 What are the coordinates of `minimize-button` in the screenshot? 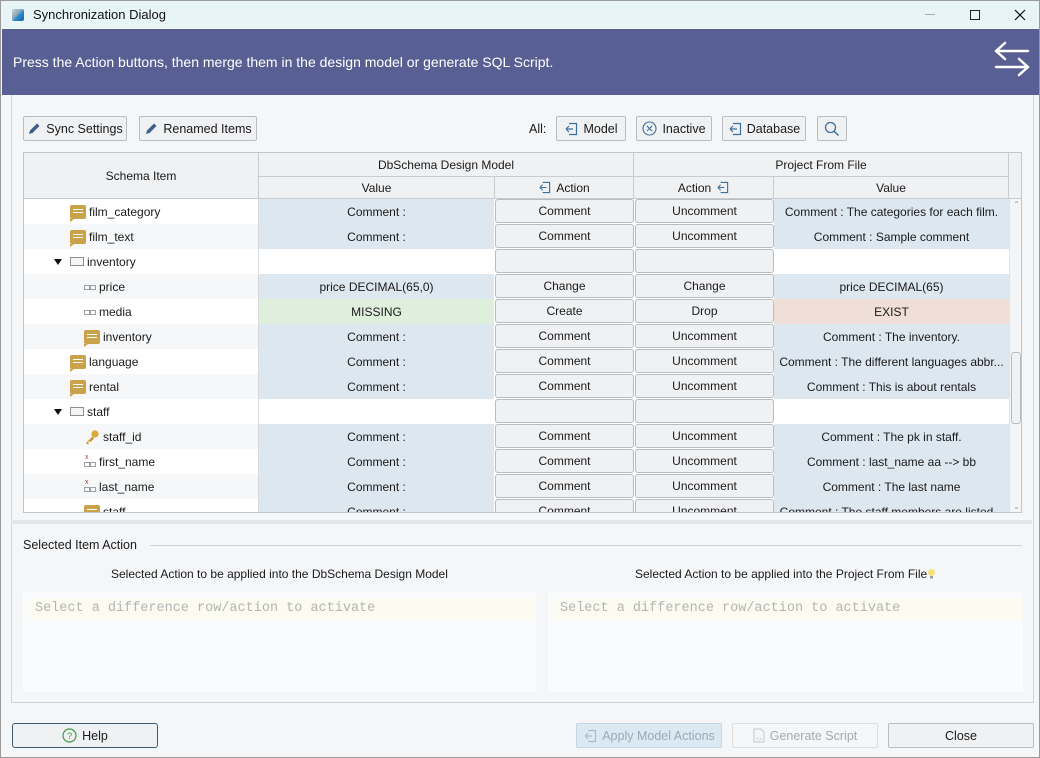 It's located at (930, 14).